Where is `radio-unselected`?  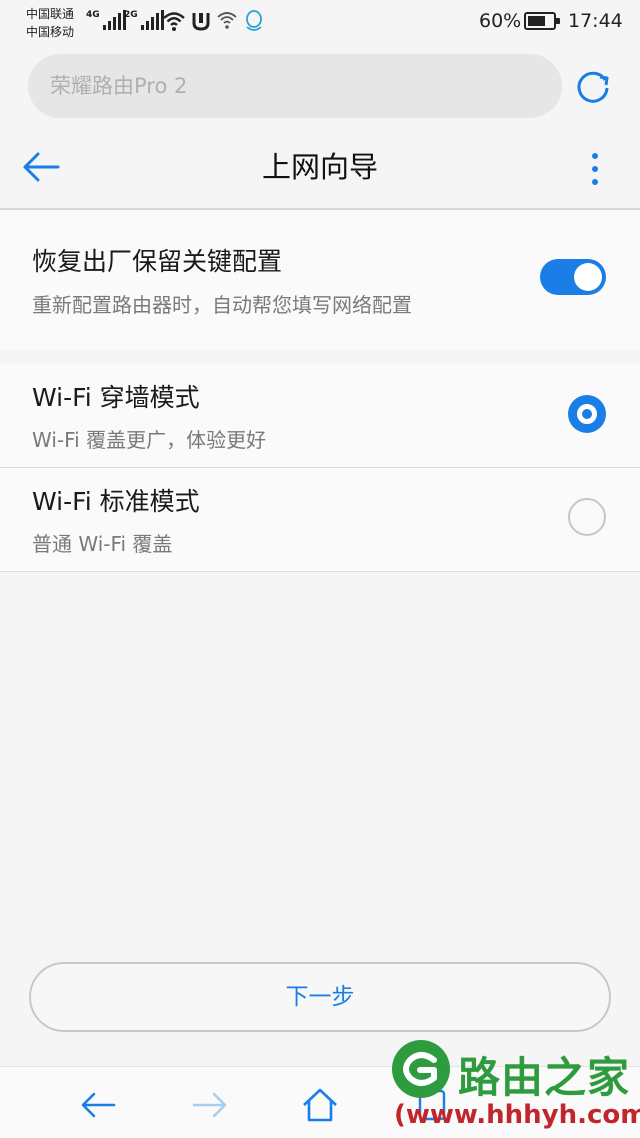 radio-unselected is located at coordinates (587, 517).